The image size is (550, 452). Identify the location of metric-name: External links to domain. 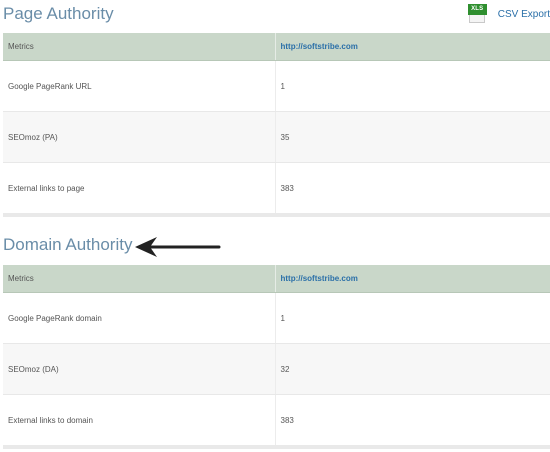
(139, 421).